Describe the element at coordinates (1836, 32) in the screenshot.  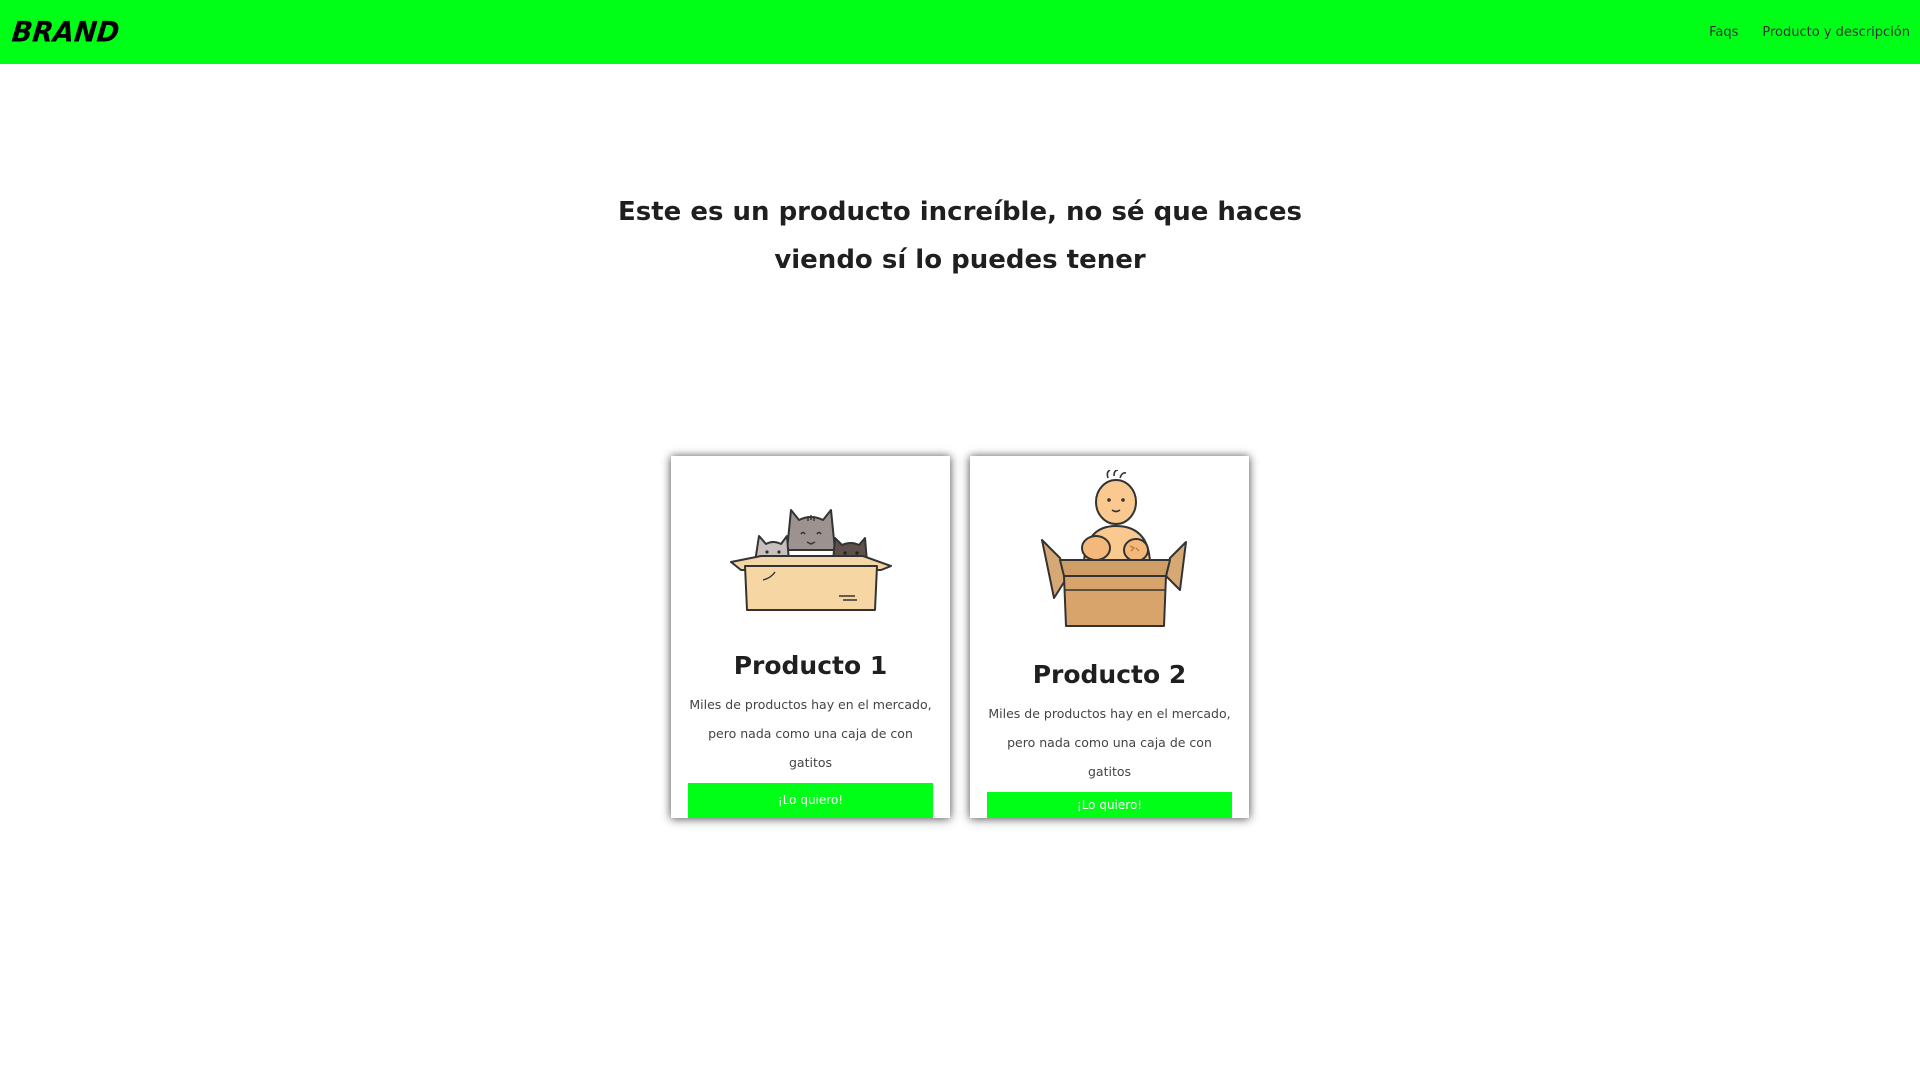
I see `nav-link-producto: Producto y descripción` at that location.